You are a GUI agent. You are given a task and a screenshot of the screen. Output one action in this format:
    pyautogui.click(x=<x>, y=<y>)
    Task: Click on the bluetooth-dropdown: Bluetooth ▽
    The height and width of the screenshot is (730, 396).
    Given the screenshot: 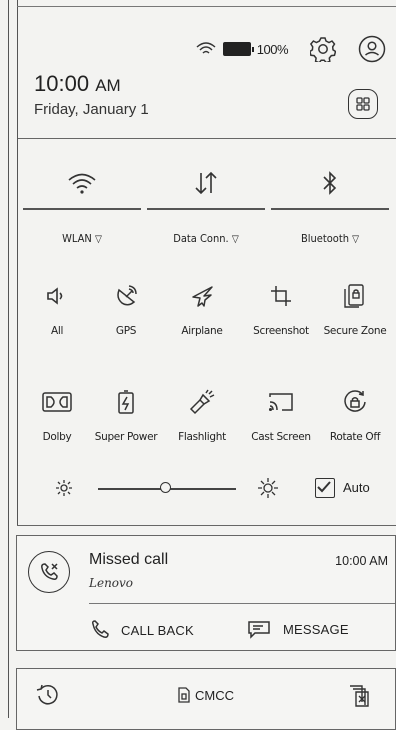 What is the action you would take?
    pyautogui.click(x=330, y=238)
    